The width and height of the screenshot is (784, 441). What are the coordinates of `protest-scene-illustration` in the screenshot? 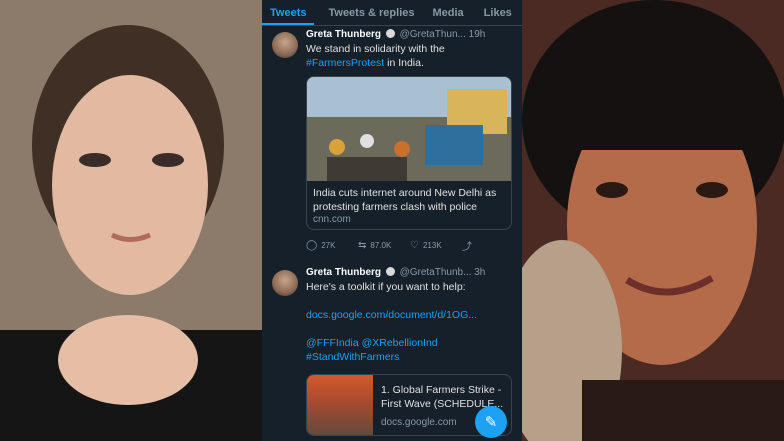 It's located at (409, 129).